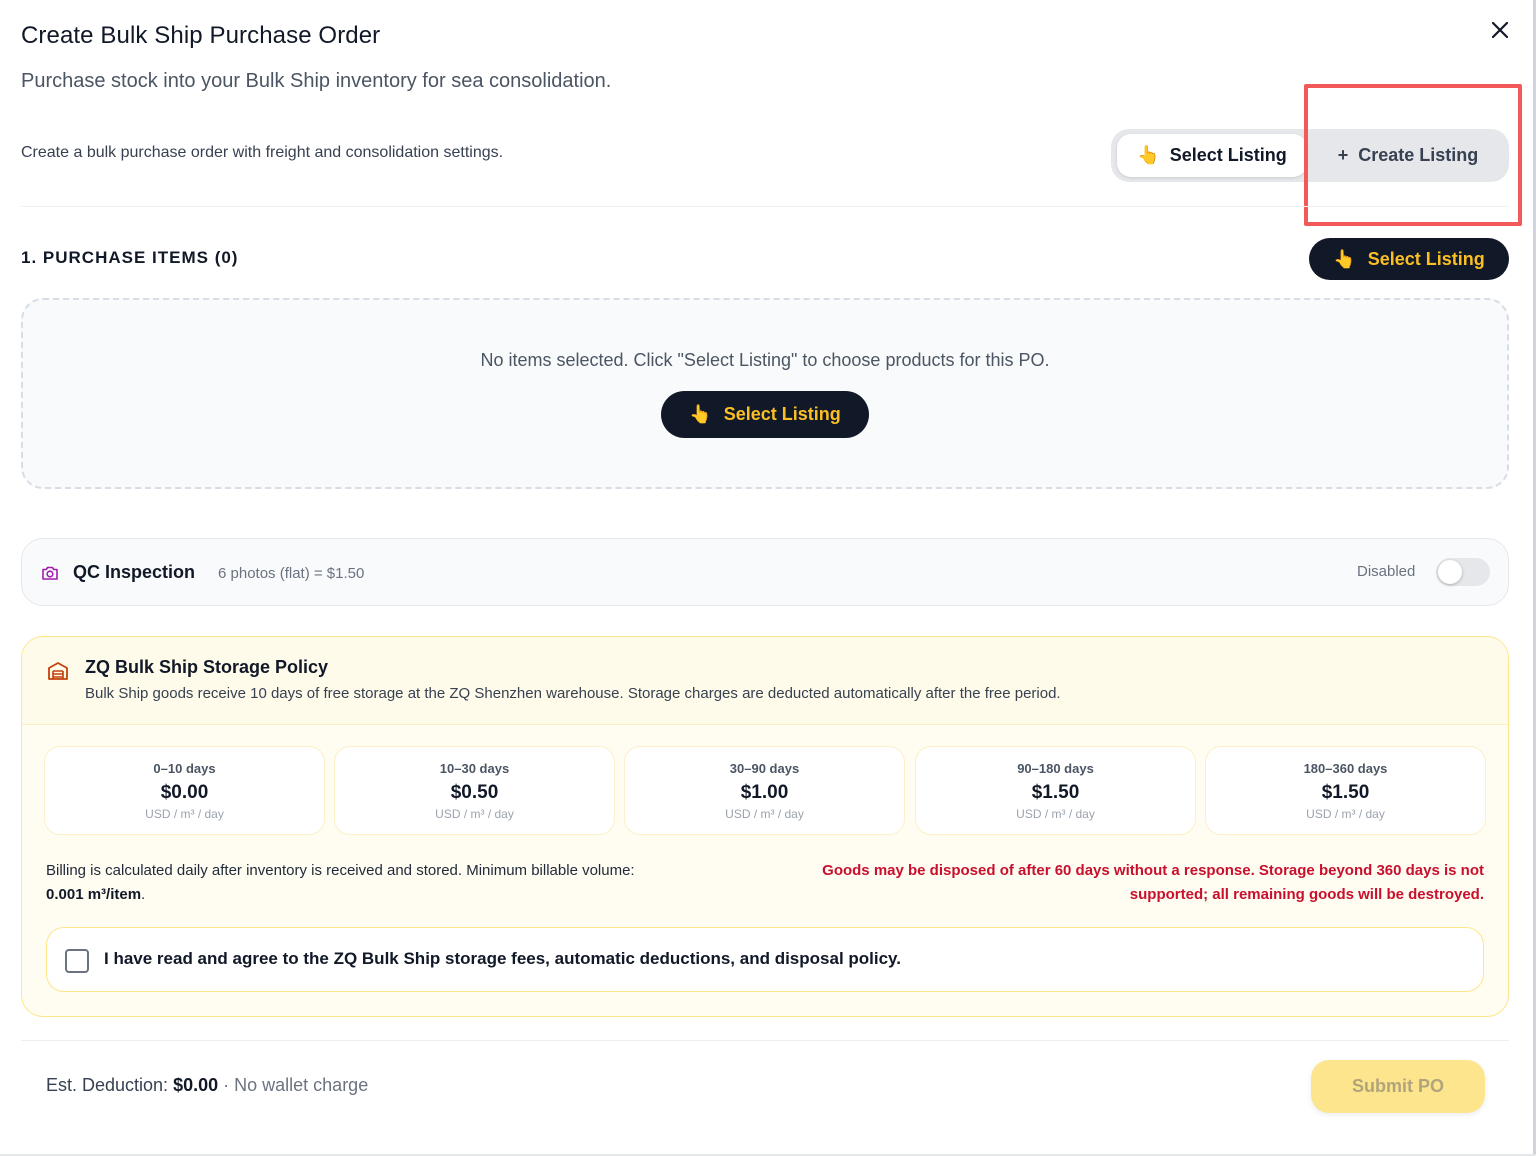 The height and width of the screenshot is (1156, 1536). What do you see at coordinates (1463, 572) in the screenshot?
I see `qc-toggle` at bounding box center [1463, 572].